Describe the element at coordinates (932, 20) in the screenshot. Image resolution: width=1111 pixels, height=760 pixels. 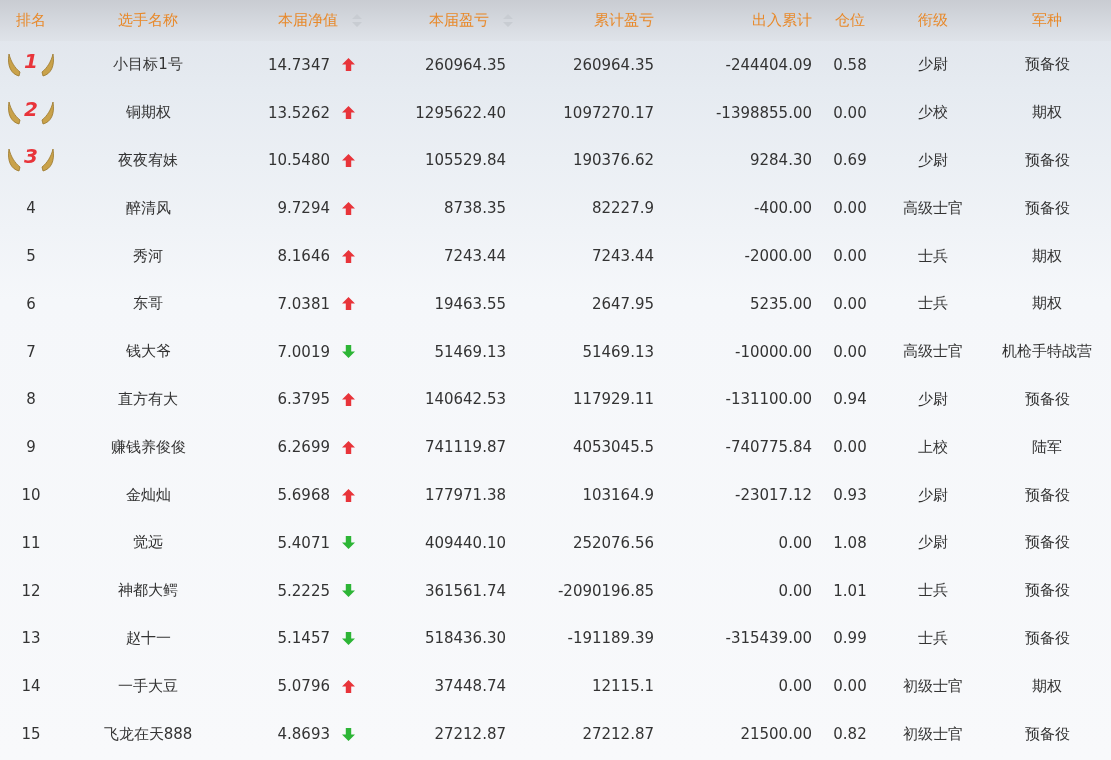
I see `column-header: 衔级` at that location.